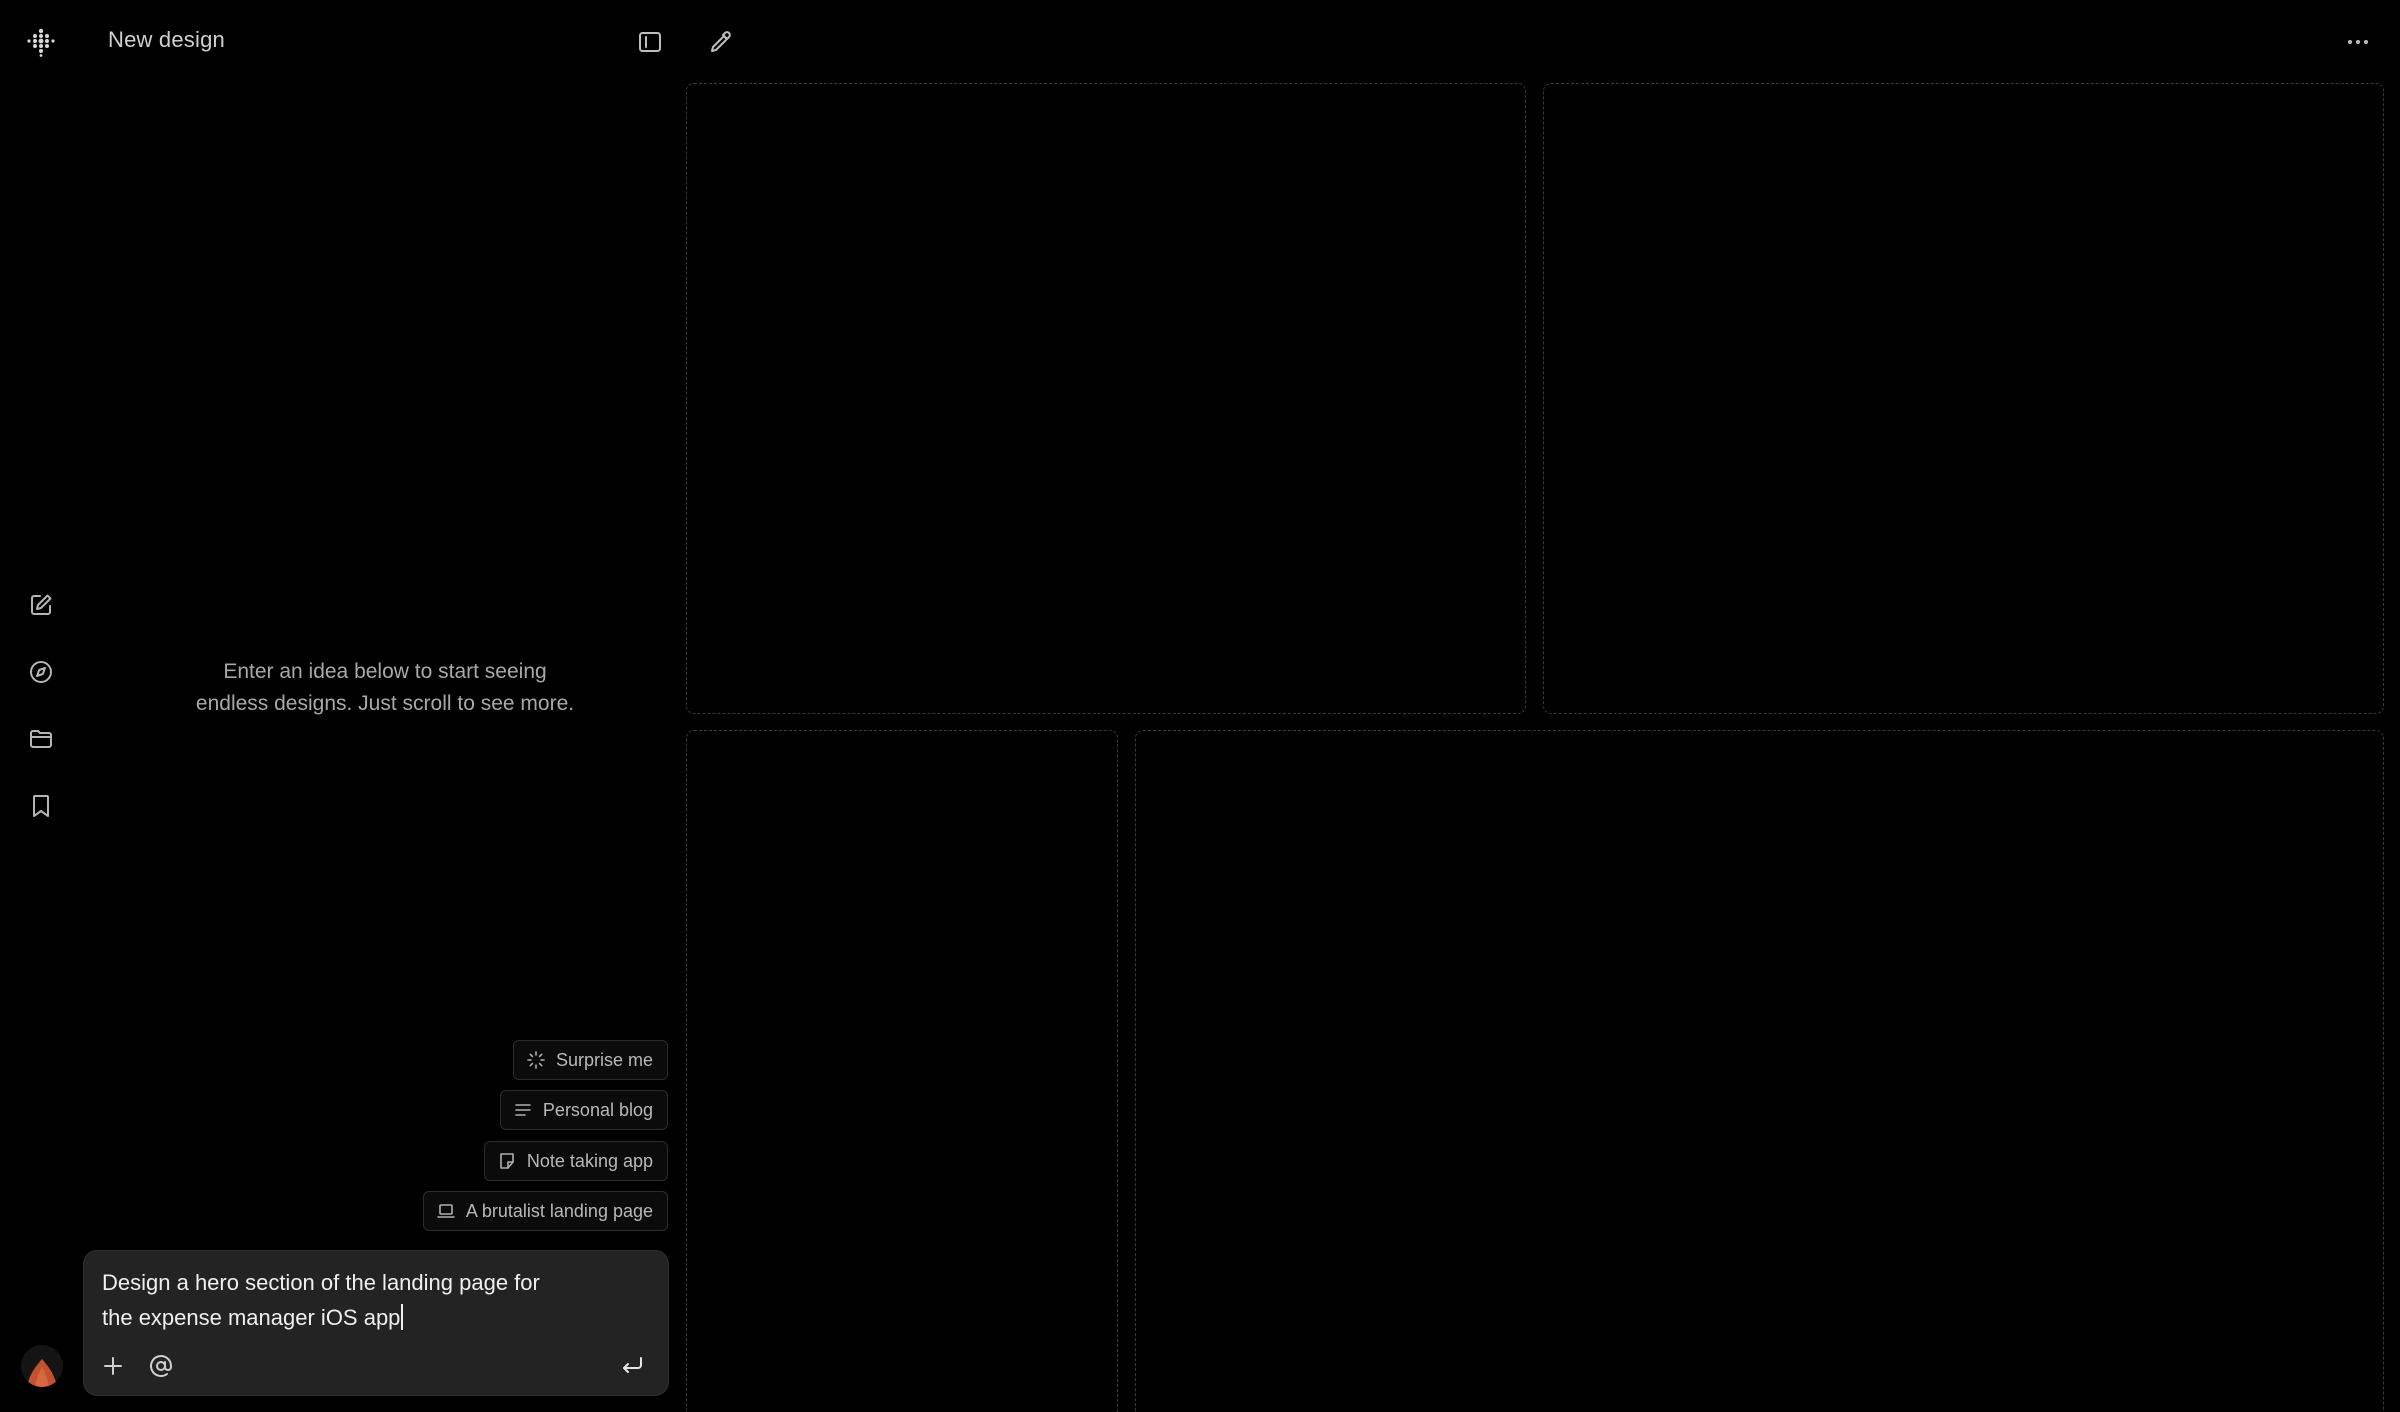 Image resolution: width=2400 pixels, height=1412 pixels. What do you see at coordinates (446, 1211) in the screenshot?
I see `laptop-icon` at bounding box center [446, 1211].